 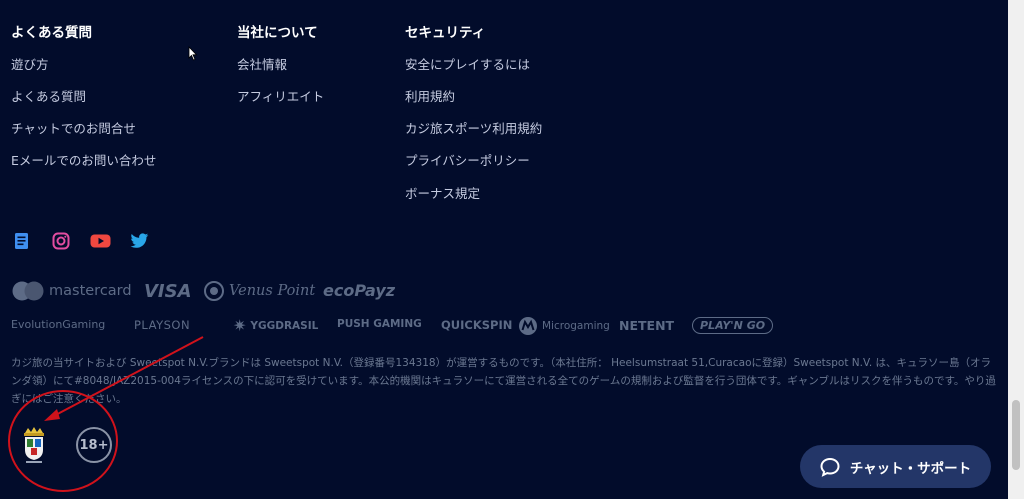 What do you see at coordinates (240, 325) in the screenshot?
I see `yggdrasil-tree-icon: ✷` at bounding box center [240, 325].